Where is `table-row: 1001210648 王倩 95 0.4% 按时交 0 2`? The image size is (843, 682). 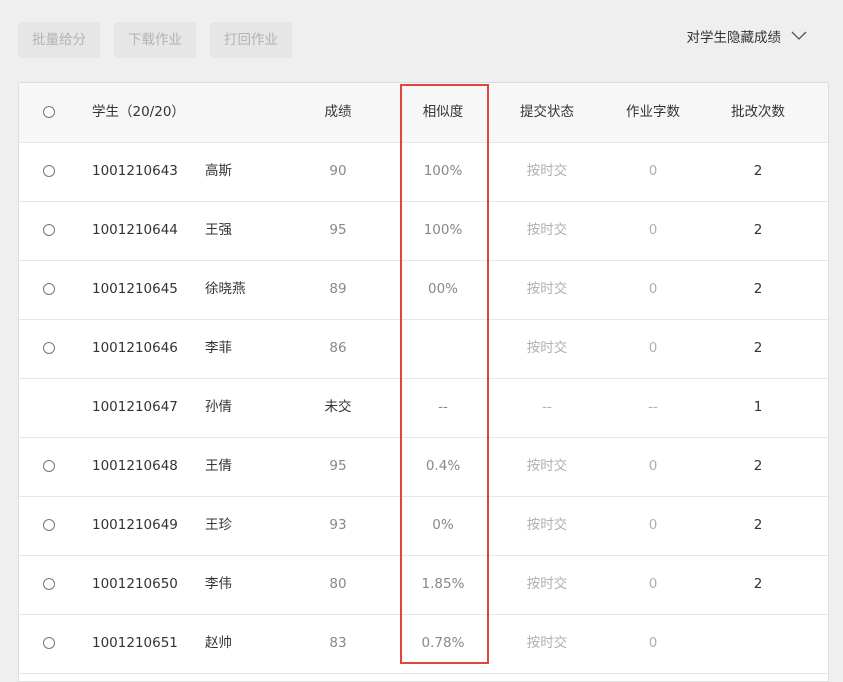
table-row: 1001210648 王倩 95 0.4% 按时交 0 2 is located at coordinates (423, 467).